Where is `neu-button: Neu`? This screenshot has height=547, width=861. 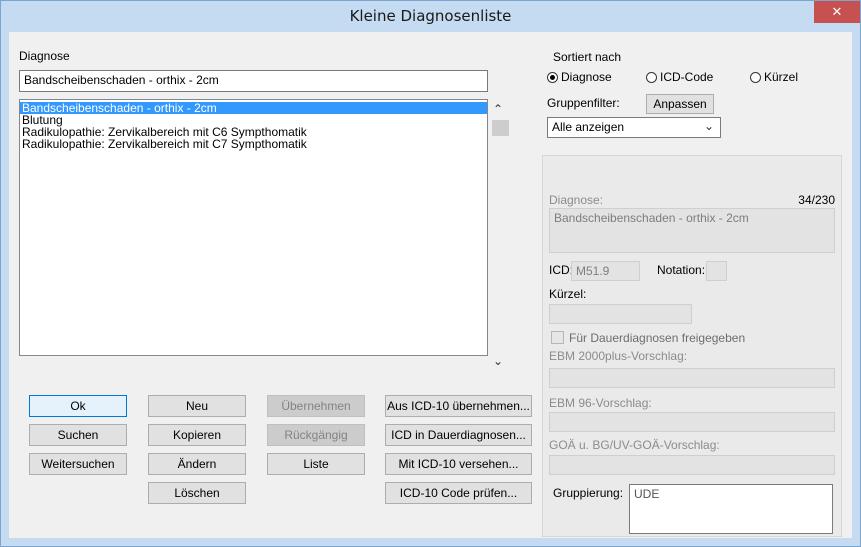 neu-button: Neu is located at coordinates (197, 406).